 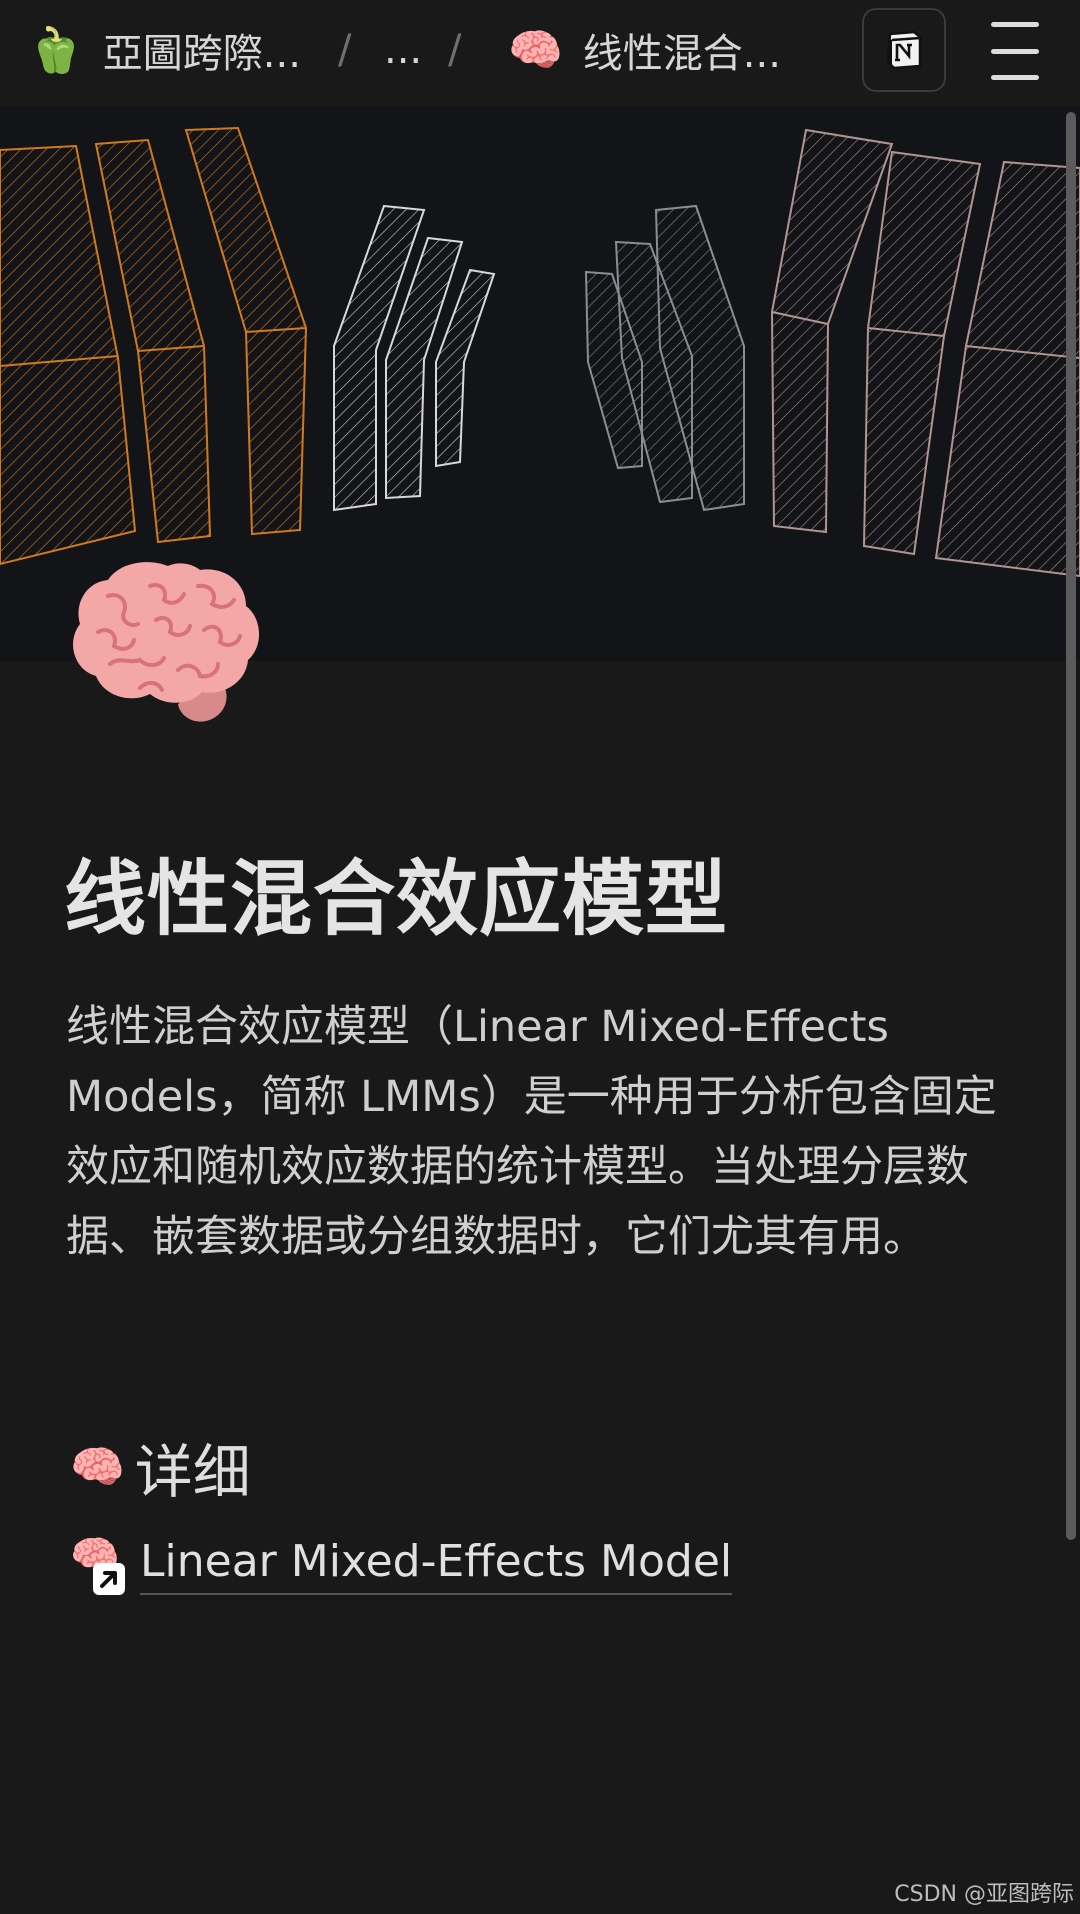 I want to click on brain-icon, so click(x=166, y=642).